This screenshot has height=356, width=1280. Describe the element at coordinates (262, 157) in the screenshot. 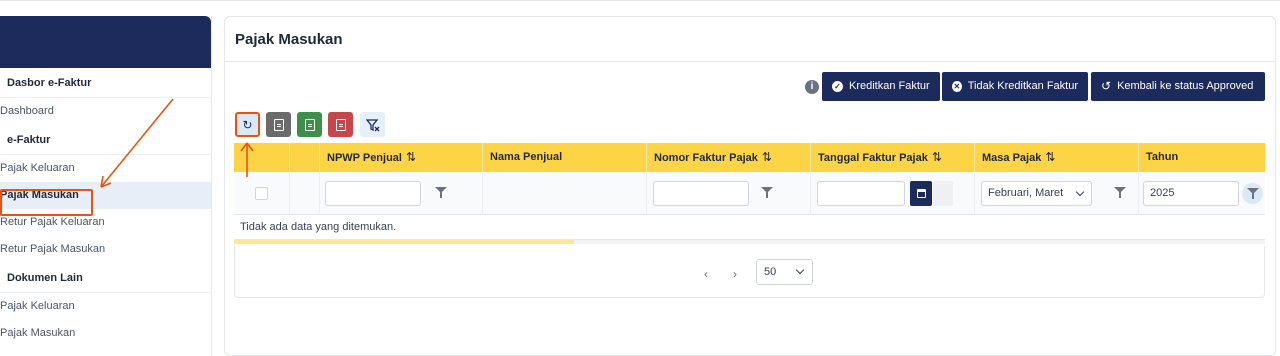

I see `col-select` at that location.